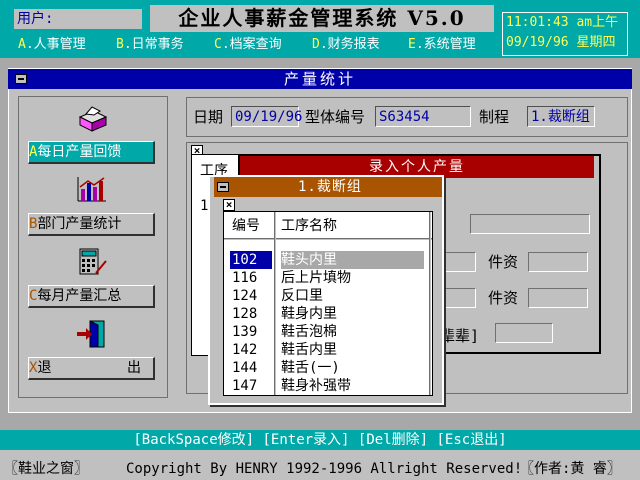 The height and width of the screenshot is (480, 640). Describe the element at coordinates (91, 368) in the screenshot. I see `exit-button: X退出` at that location.